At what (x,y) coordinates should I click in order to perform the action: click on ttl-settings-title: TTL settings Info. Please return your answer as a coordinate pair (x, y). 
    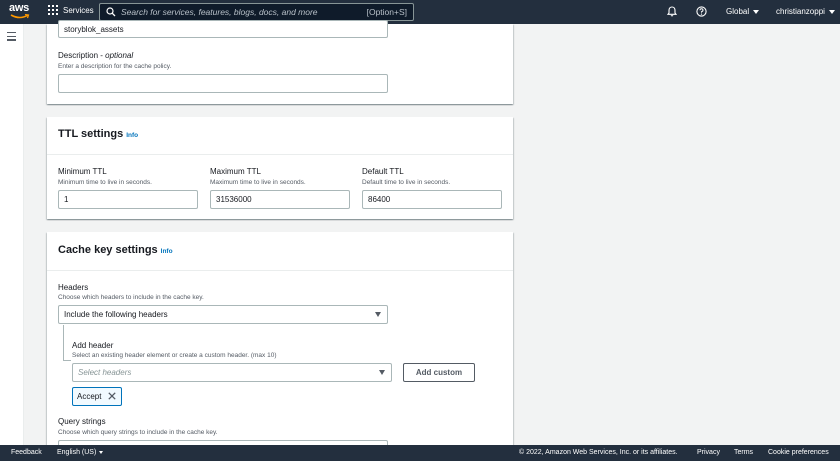
    Looking at the image, I should click on (98, 134).